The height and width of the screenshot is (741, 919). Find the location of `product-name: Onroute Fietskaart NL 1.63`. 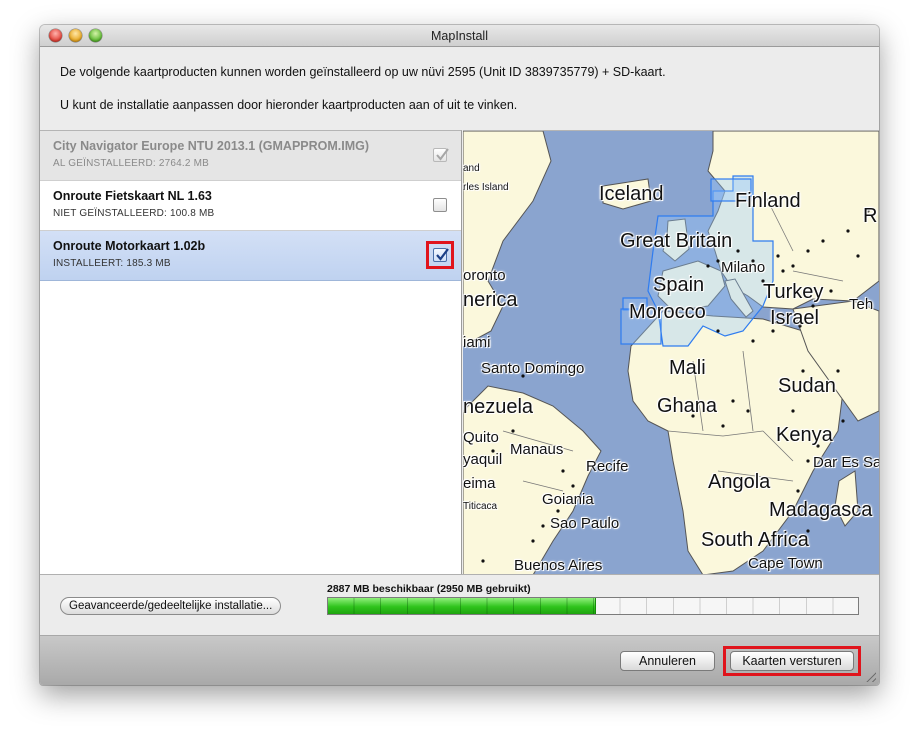

product-name: Onroute Fietskaart NL 1.63 is located at coordinates (132, 196).